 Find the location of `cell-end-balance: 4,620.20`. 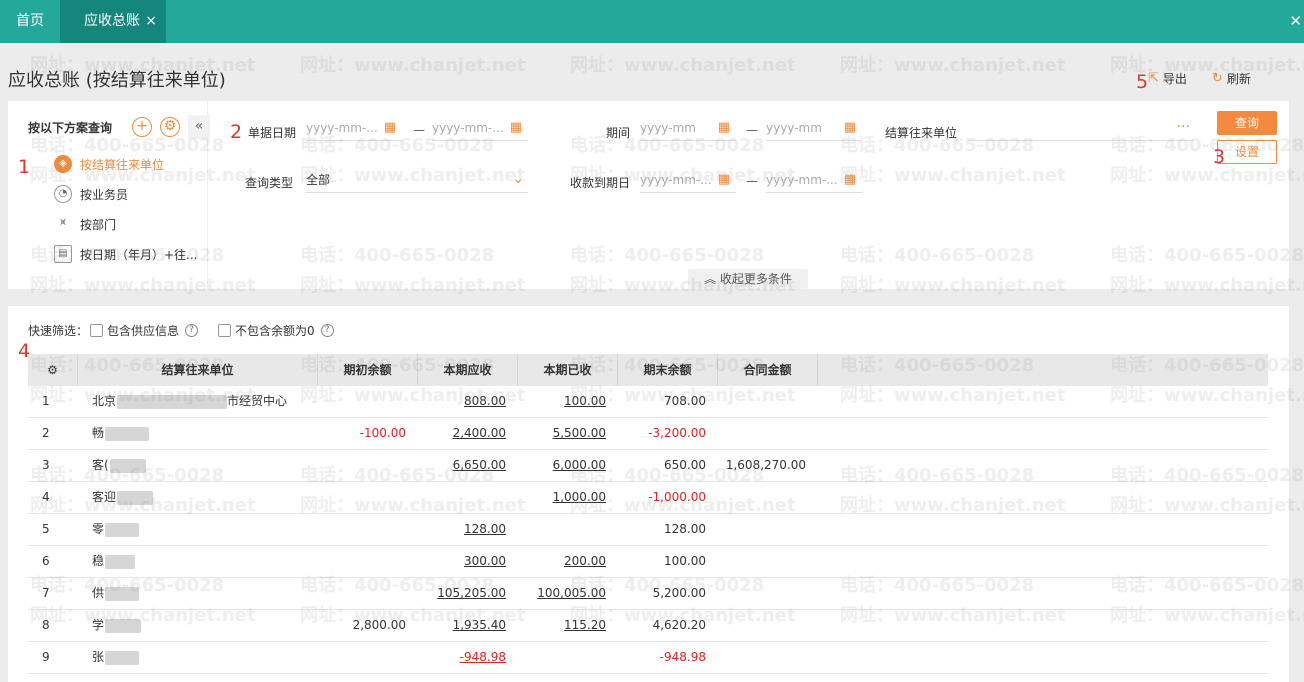

cell-end-balance: 4,620.20 is located at coordinates (679, 625).